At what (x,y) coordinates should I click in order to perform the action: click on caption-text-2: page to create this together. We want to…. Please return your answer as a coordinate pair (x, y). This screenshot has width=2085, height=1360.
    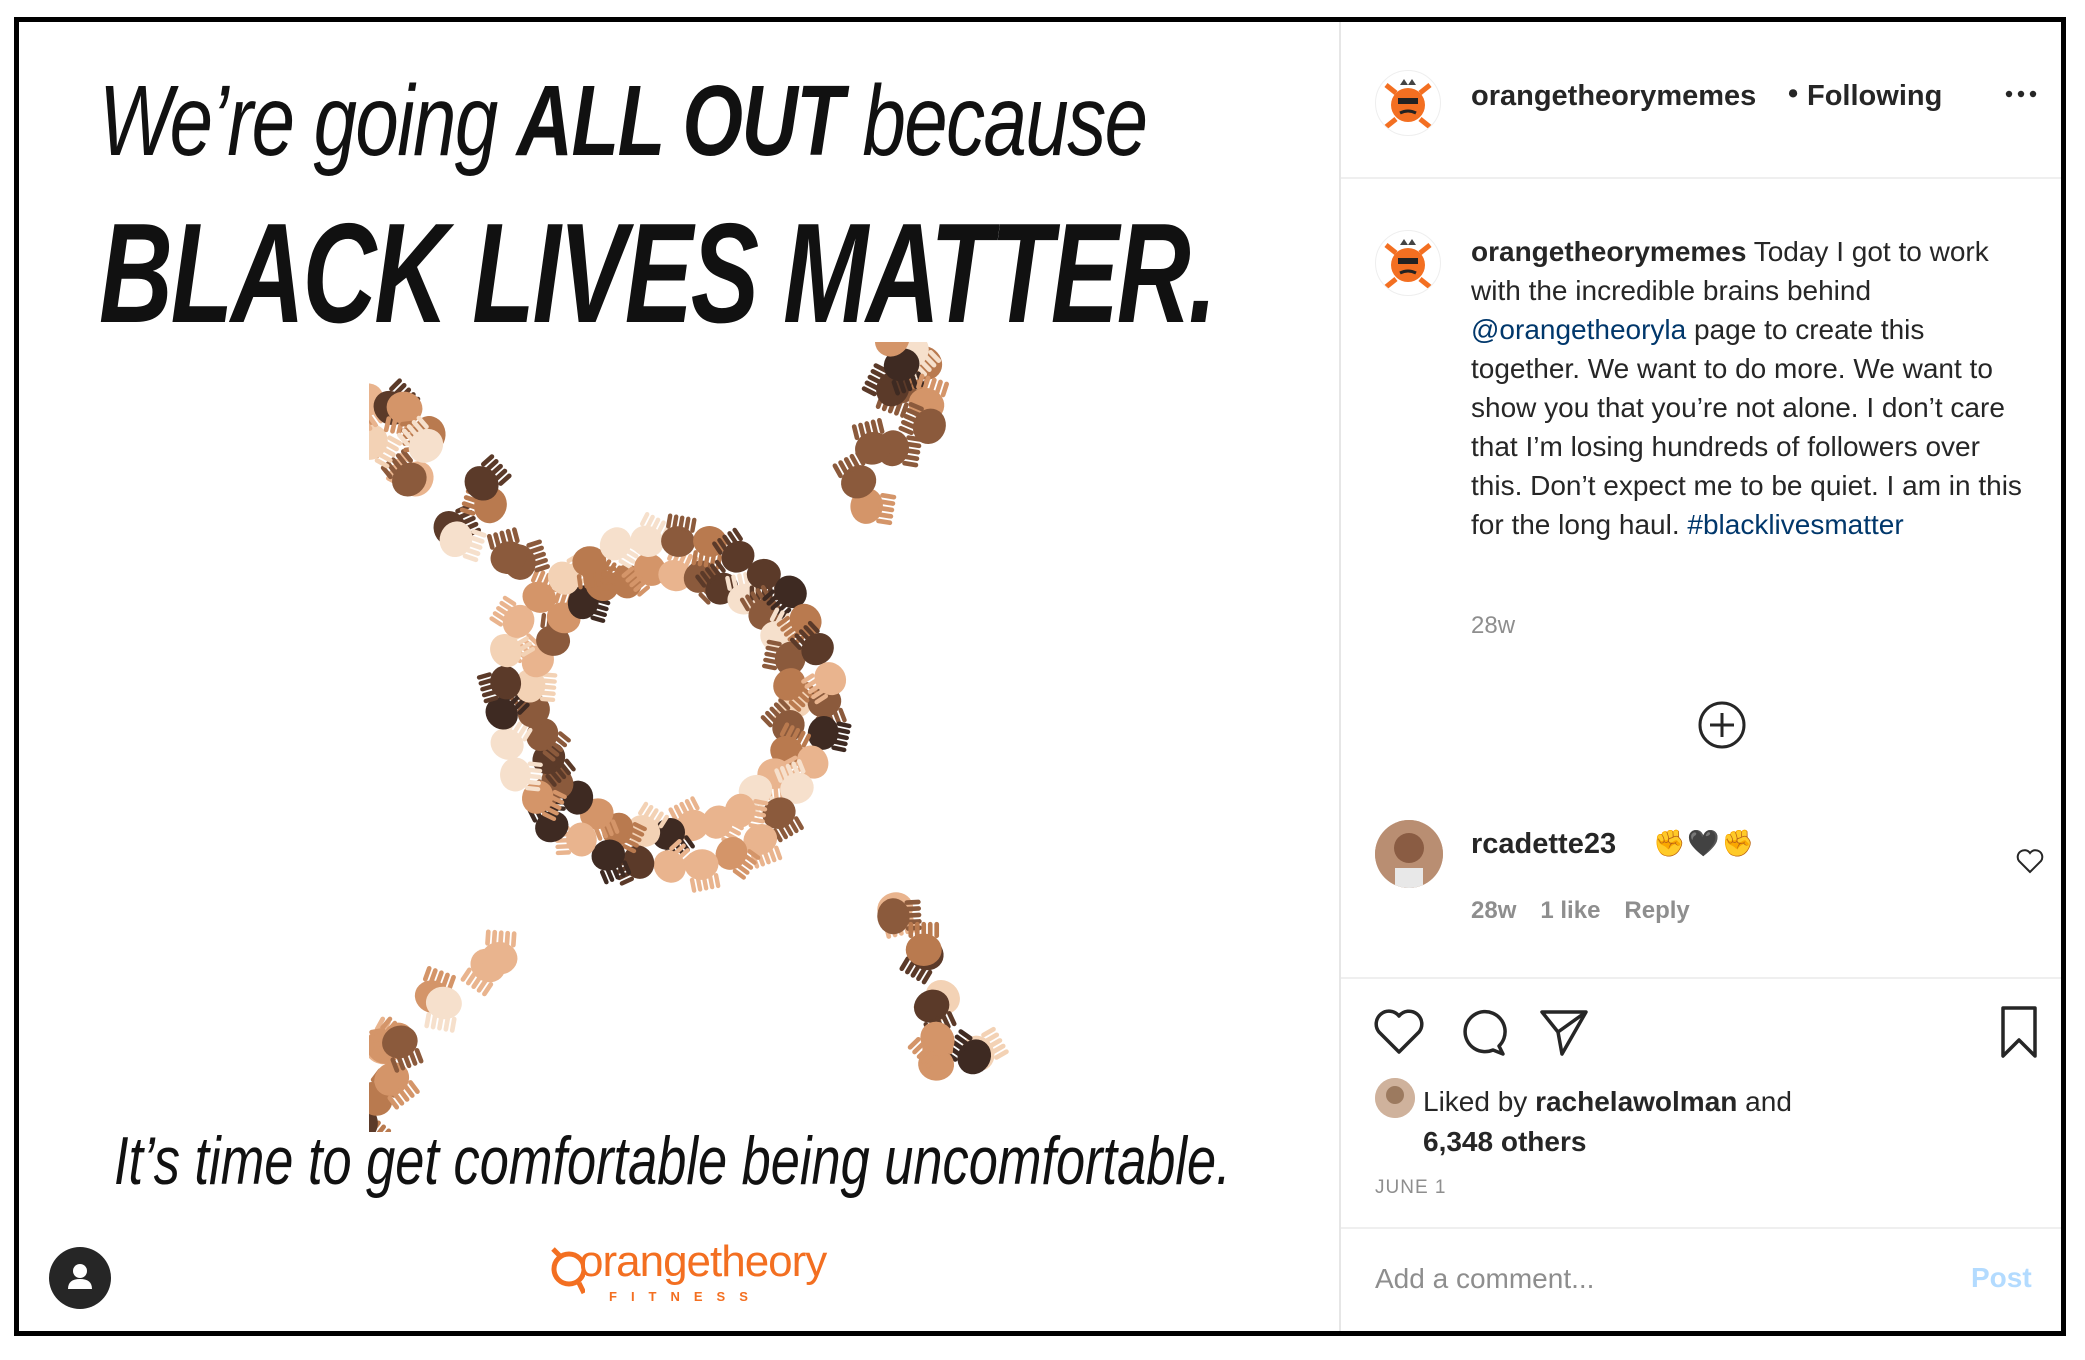
    Looking at the image, I should click on (1746, 427).